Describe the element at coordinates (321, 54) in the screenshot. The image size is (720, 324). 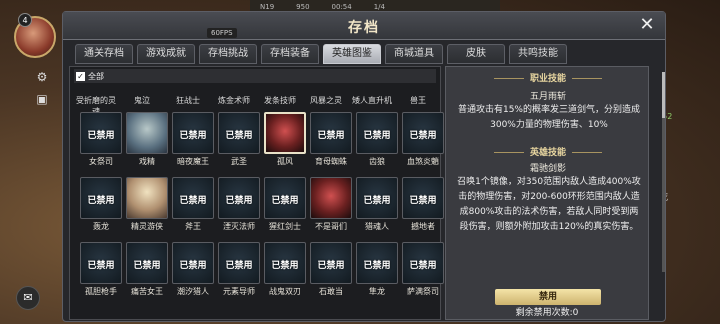
I see `tab-bar: 通关存档 游戏成就 存档挑战 存档装备 英雄图鉴 商城道具 皮肤 共鸣技能` at that location.